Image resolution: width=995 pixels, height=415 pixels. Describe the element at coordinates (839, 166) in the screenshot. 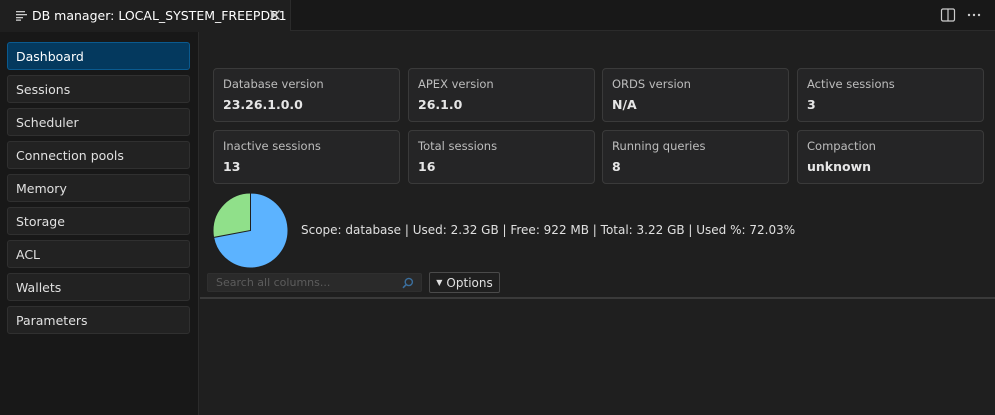

I see `card-value: unknown` at that location.